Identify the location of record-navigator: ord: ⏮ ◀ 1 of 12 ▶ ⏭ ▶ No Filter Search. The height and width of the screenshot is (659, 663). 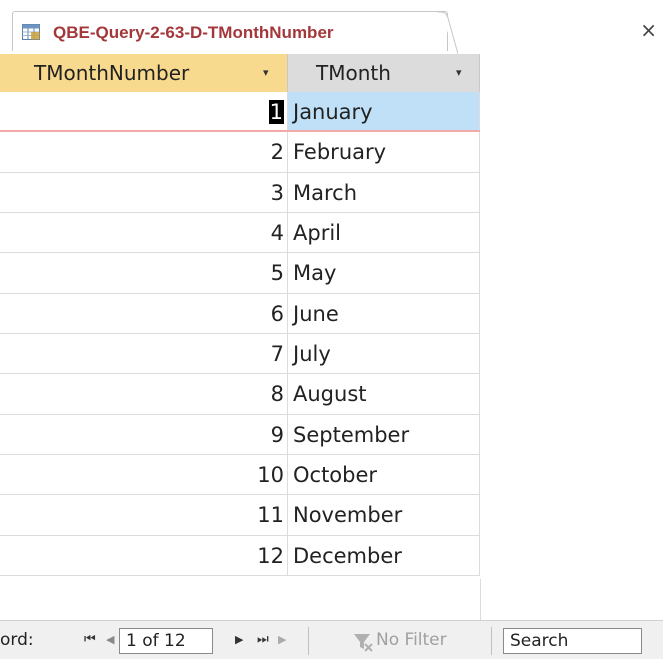
(331, 639).